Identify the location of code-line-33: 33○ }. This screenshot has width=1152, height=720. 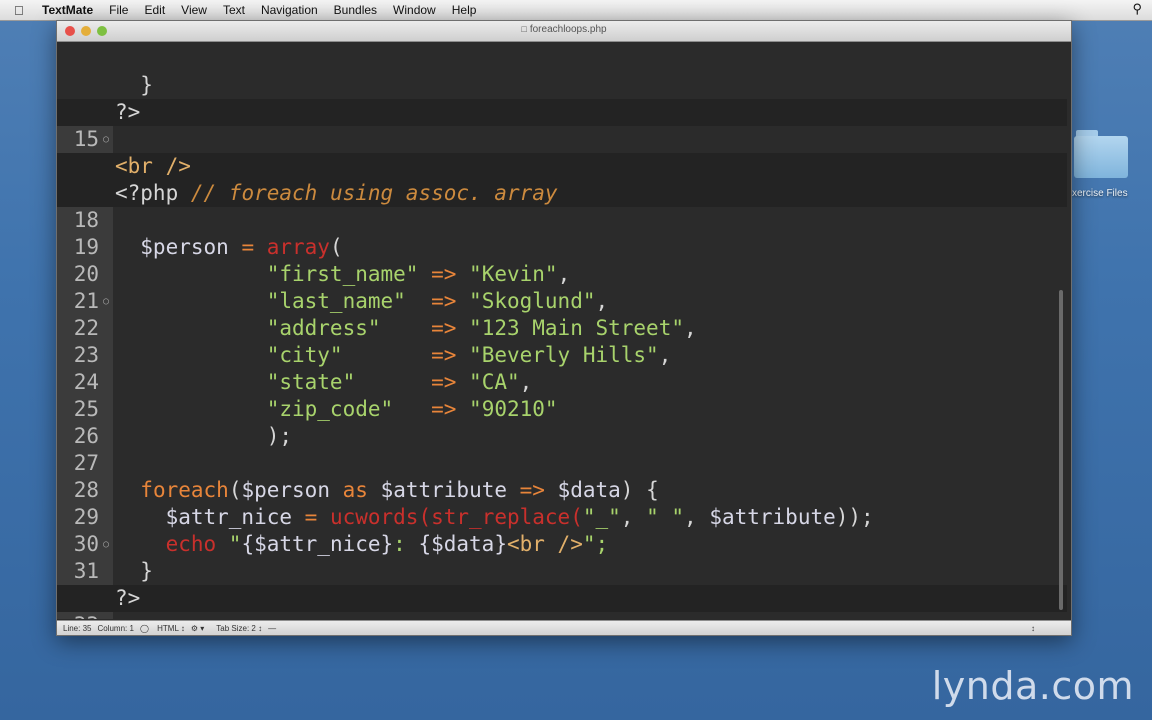
(562, 588).